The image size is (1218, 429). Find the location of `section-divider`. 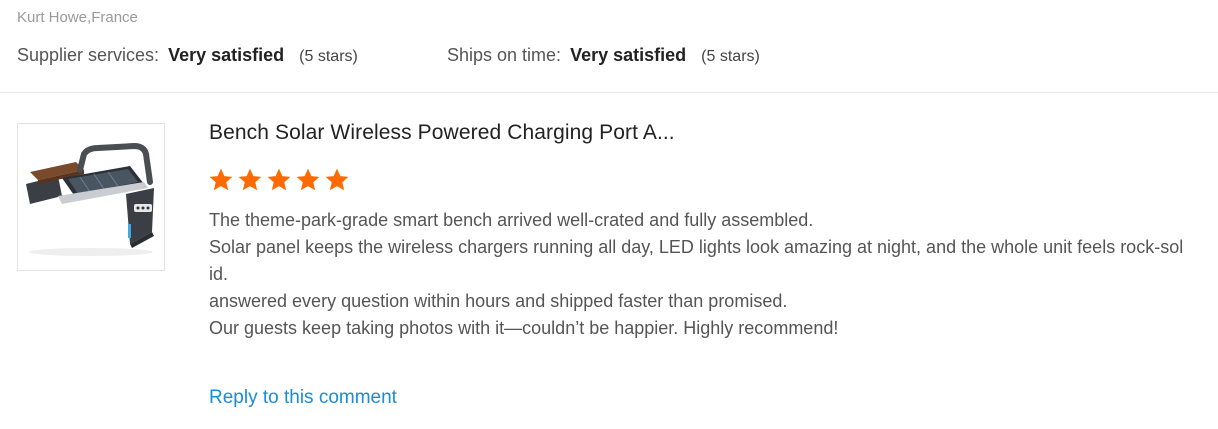

section-divider is located at coordinates (609, 92).